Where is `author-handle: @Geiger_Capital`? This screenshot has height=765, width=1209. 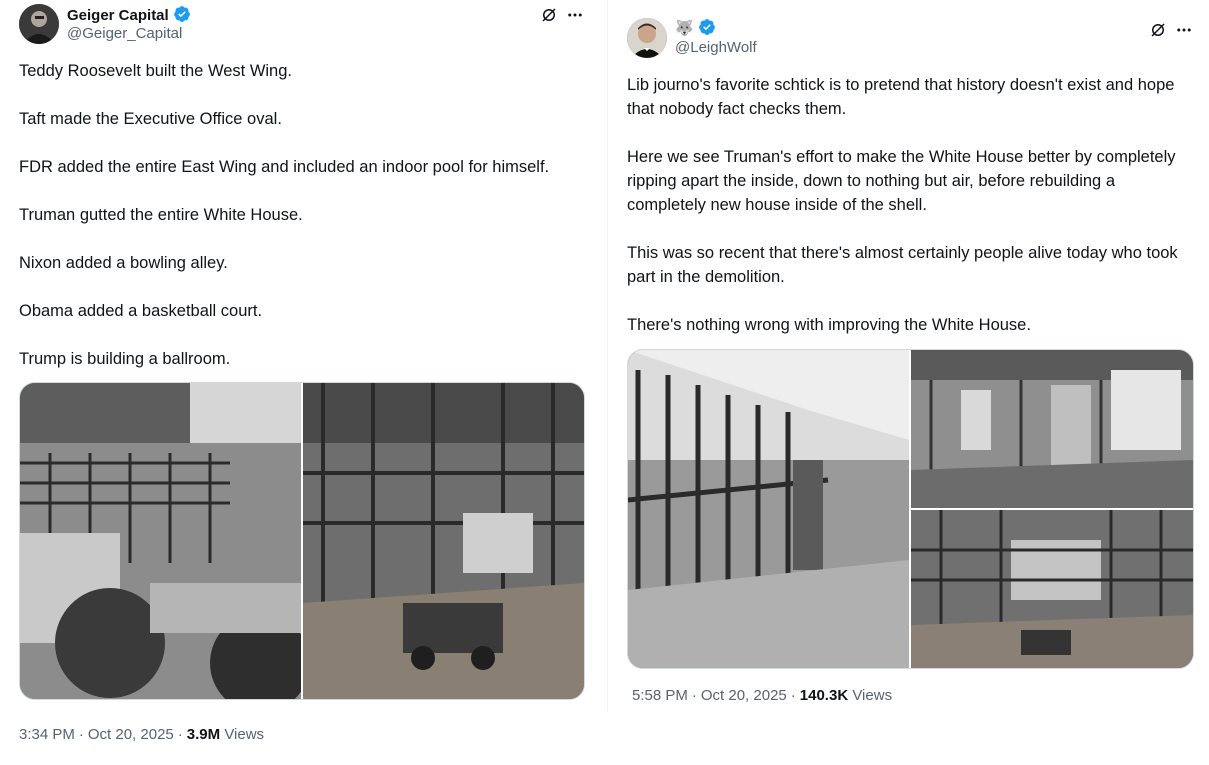 author-handle: @Geiger_Capital is located at coordinates (124, 33).